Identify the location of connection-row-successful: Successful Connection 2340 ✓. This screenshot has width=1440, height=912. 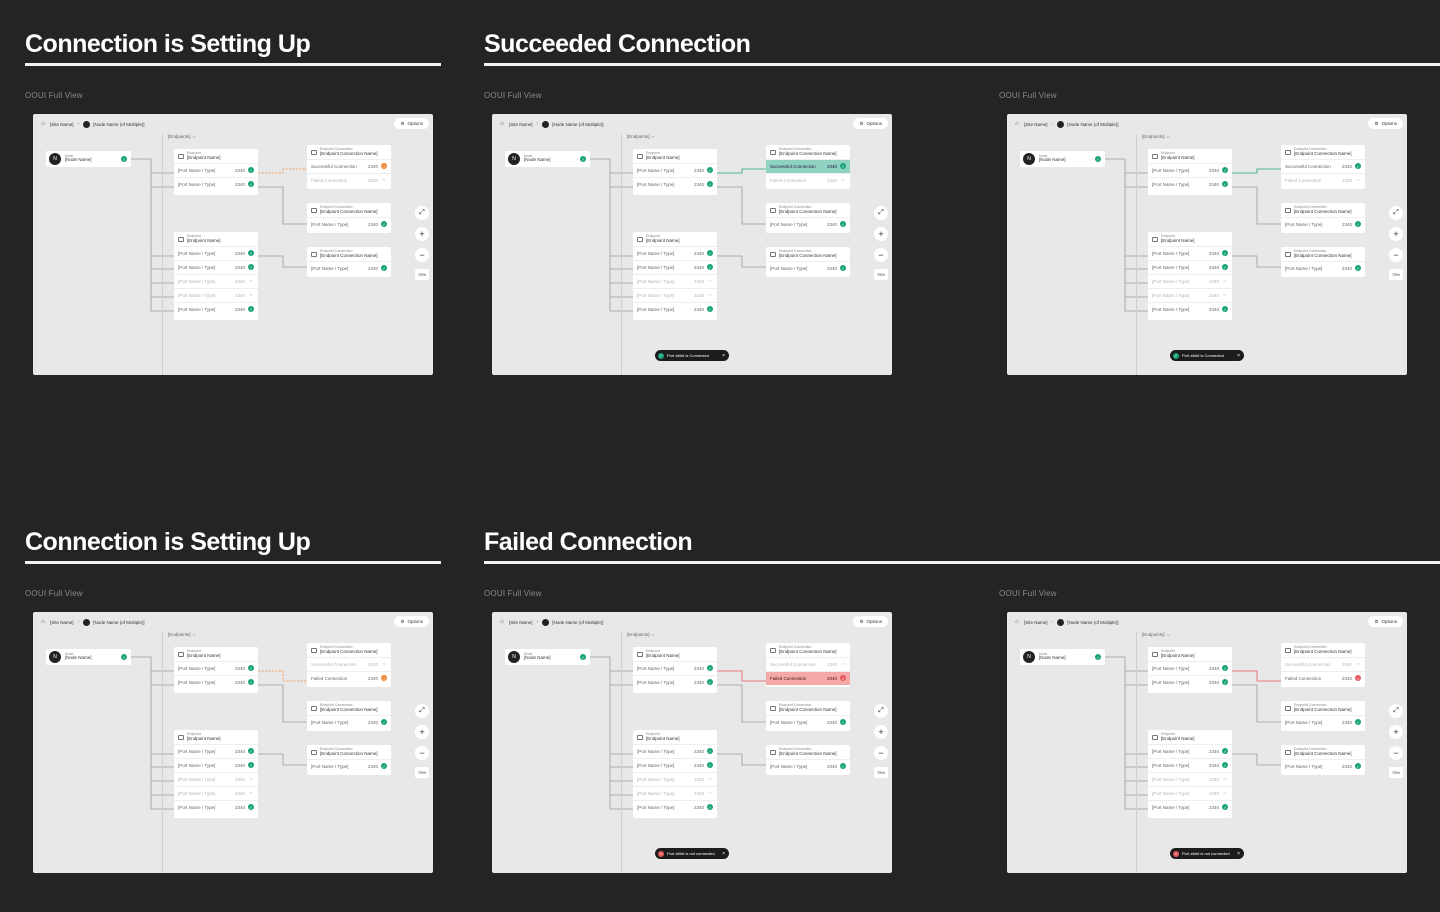
(1323, 165).